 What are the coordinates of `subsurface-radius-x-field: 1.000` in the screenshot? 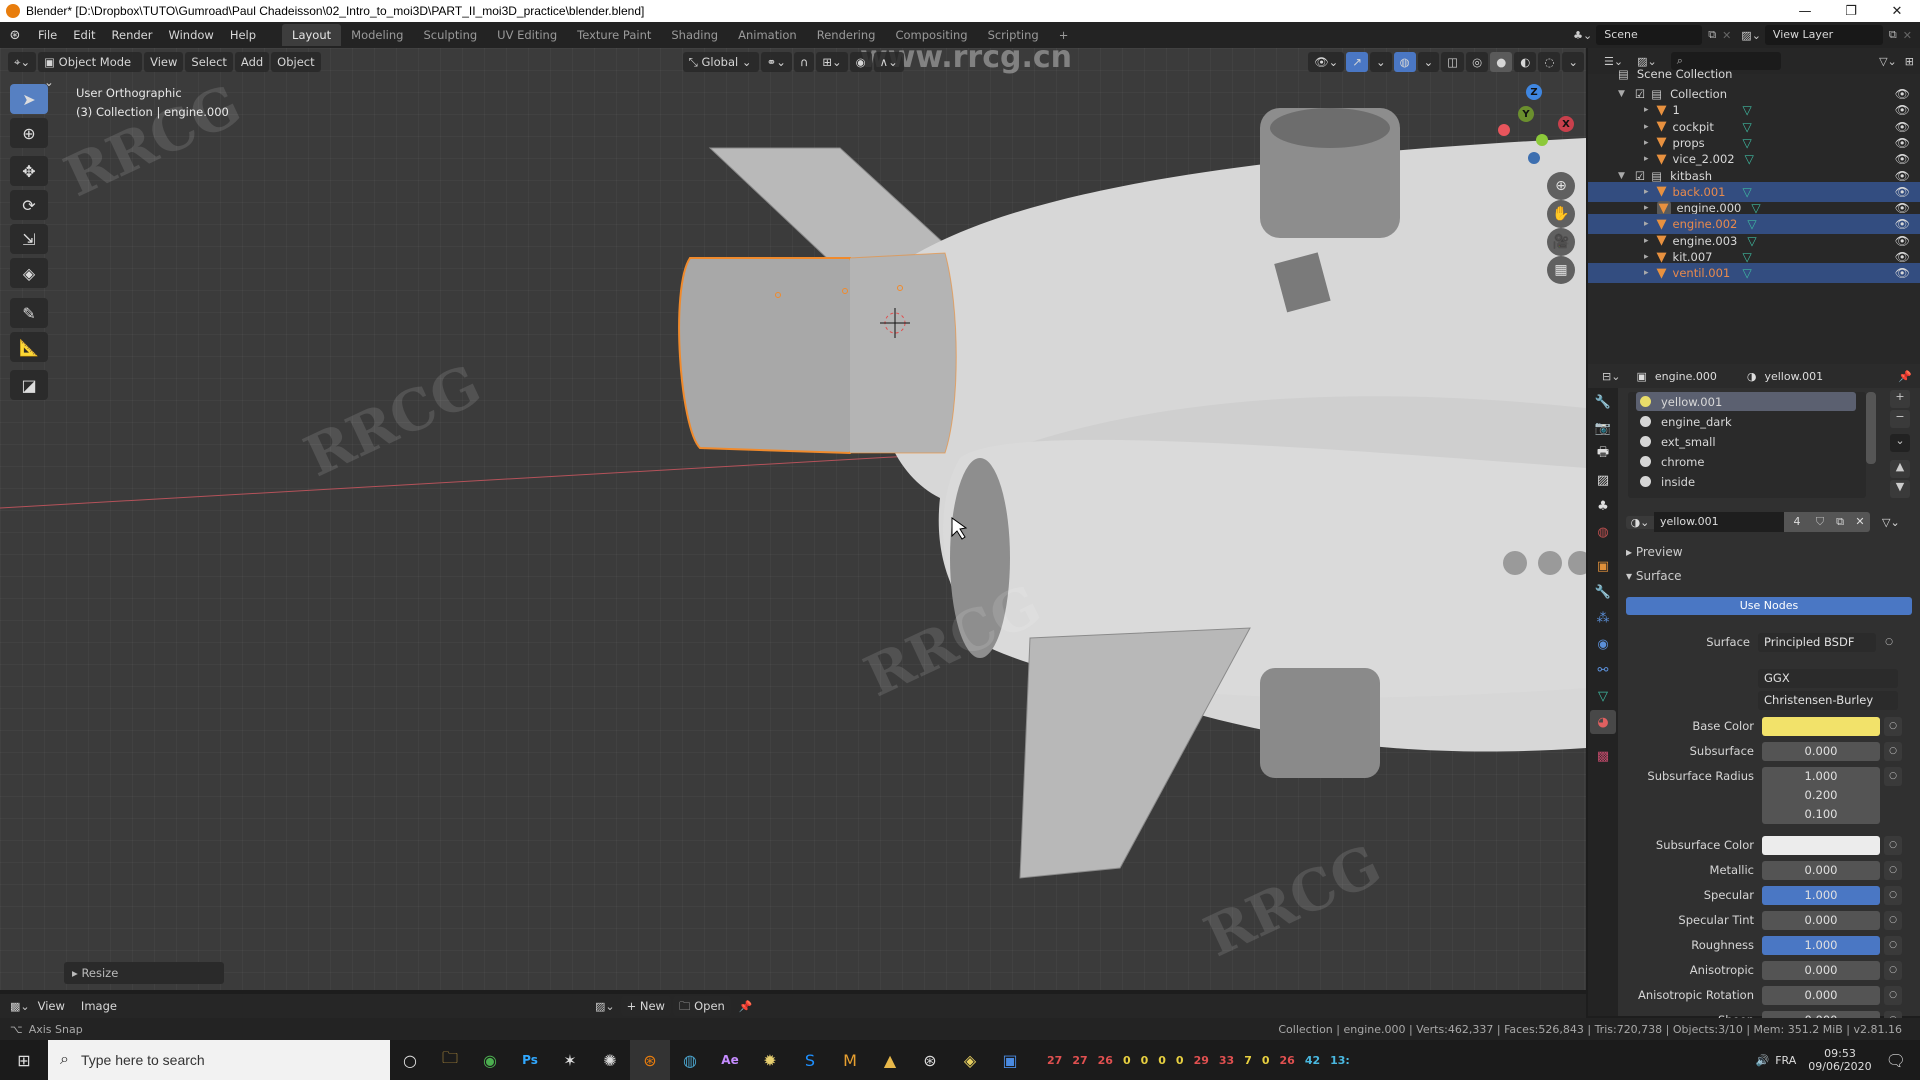 It's located at (1821, 776).